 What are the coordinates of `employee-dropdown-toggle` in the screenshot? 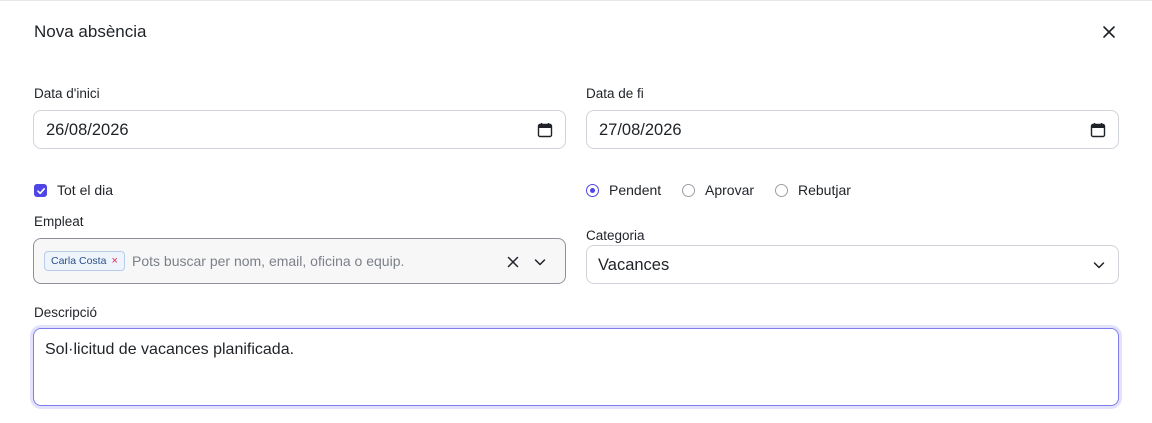 It's located at (540, 262).